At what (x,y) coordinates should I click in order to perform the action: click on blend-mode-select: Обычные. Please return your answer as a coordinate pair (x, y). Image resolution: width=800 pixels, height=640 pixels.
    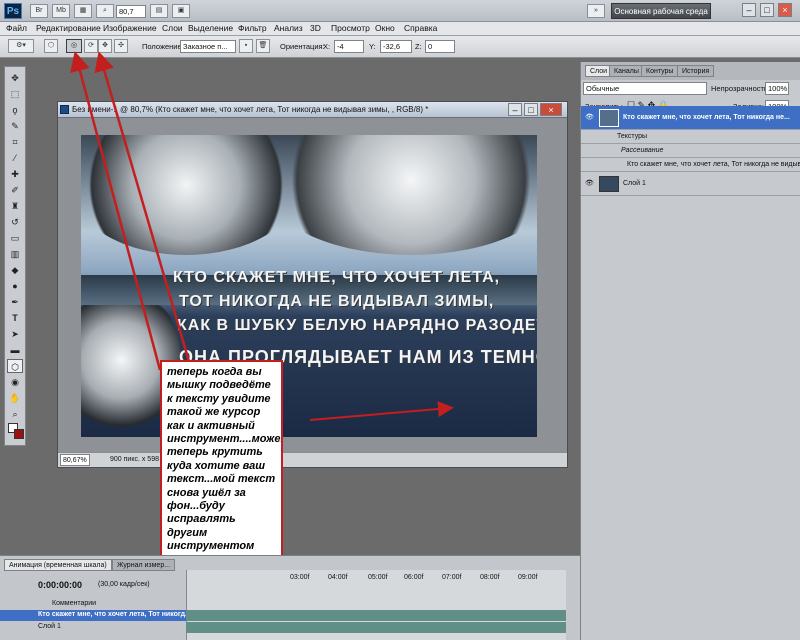
    Looking at the image, I should click on (645, 88).